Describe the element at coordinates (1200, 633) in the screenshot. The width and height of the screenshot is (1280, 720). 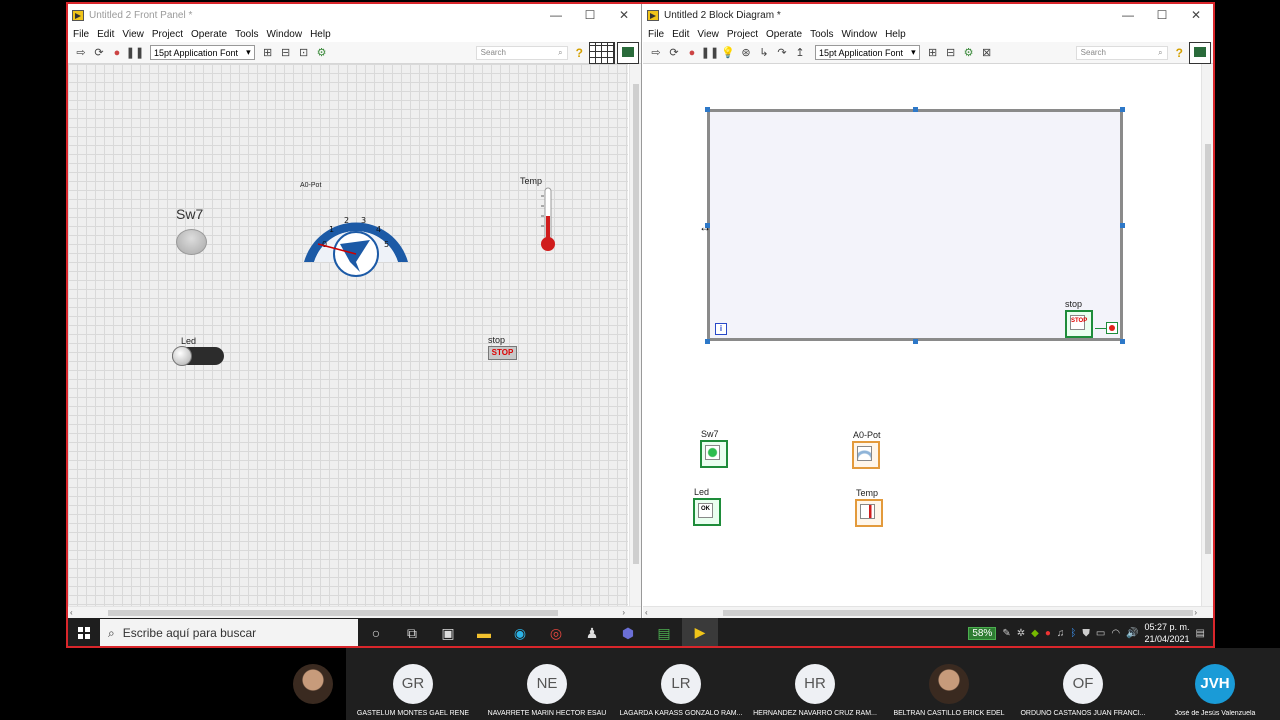
I see `notifications-icon: ▤` at that location.